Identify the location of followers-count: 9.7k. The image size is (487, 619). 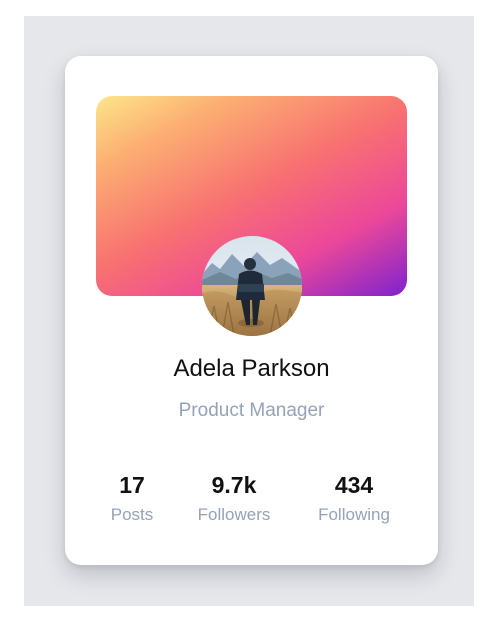
(234, 485).